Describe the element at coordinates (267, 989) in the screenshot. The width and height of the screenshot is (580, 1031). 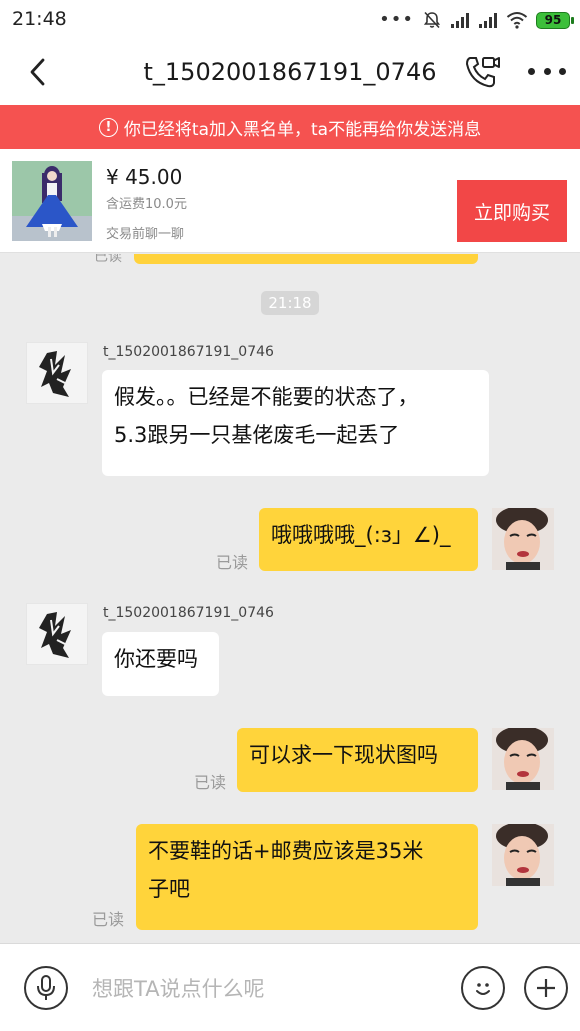
I see `message-input` at that location.